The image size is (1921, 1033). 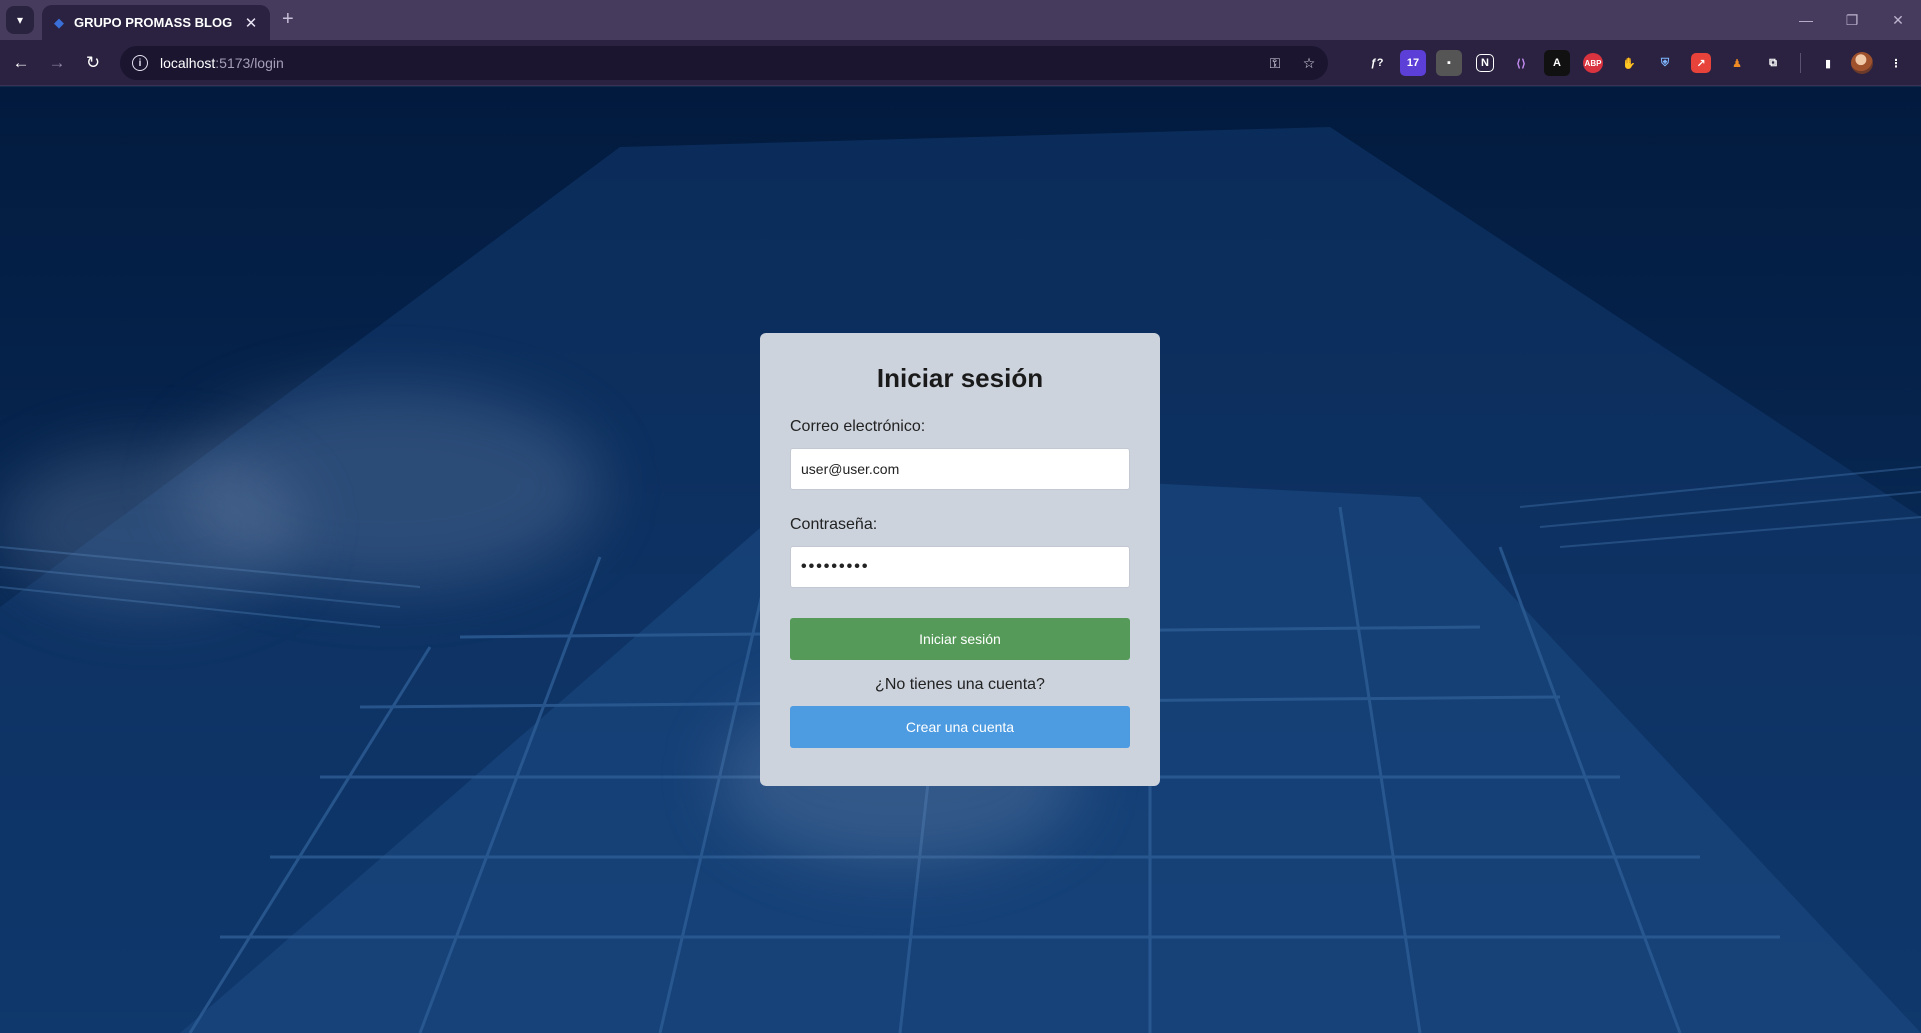 What do you see at coordinates (960, 378) in the screenshot?
I see `login-title: Iniciar sesión` at bounding box center [960, 378].